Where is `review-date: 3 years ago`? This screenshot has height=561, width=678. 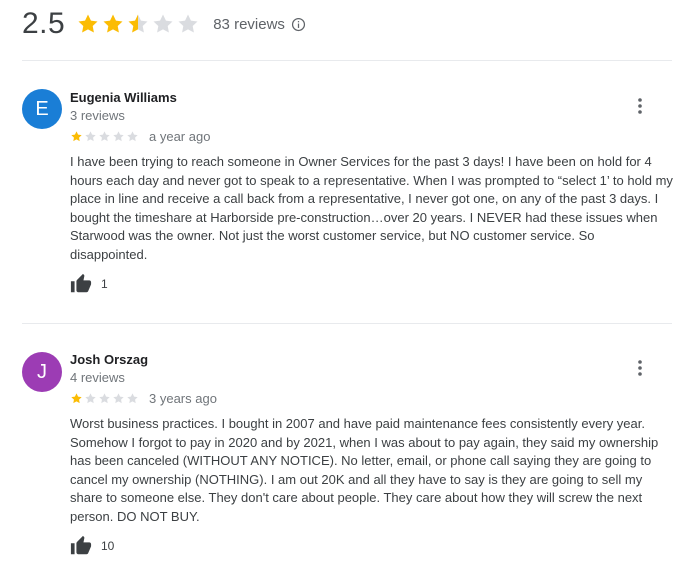
review-date: 3 years ago is located at coordinates (183, 398).